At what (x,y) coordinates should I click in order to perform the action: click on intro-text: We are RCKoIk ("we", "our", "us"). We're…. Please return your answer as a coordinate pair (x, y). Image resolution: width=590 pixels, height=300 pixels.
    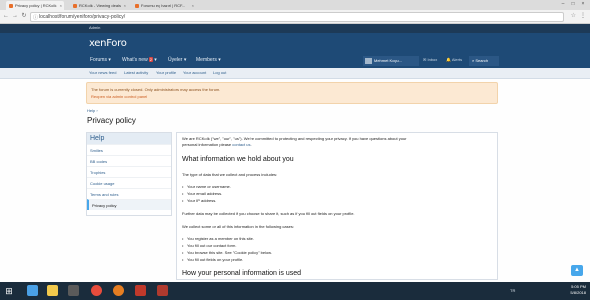
    Looking at the image, I should click on (294, 138).